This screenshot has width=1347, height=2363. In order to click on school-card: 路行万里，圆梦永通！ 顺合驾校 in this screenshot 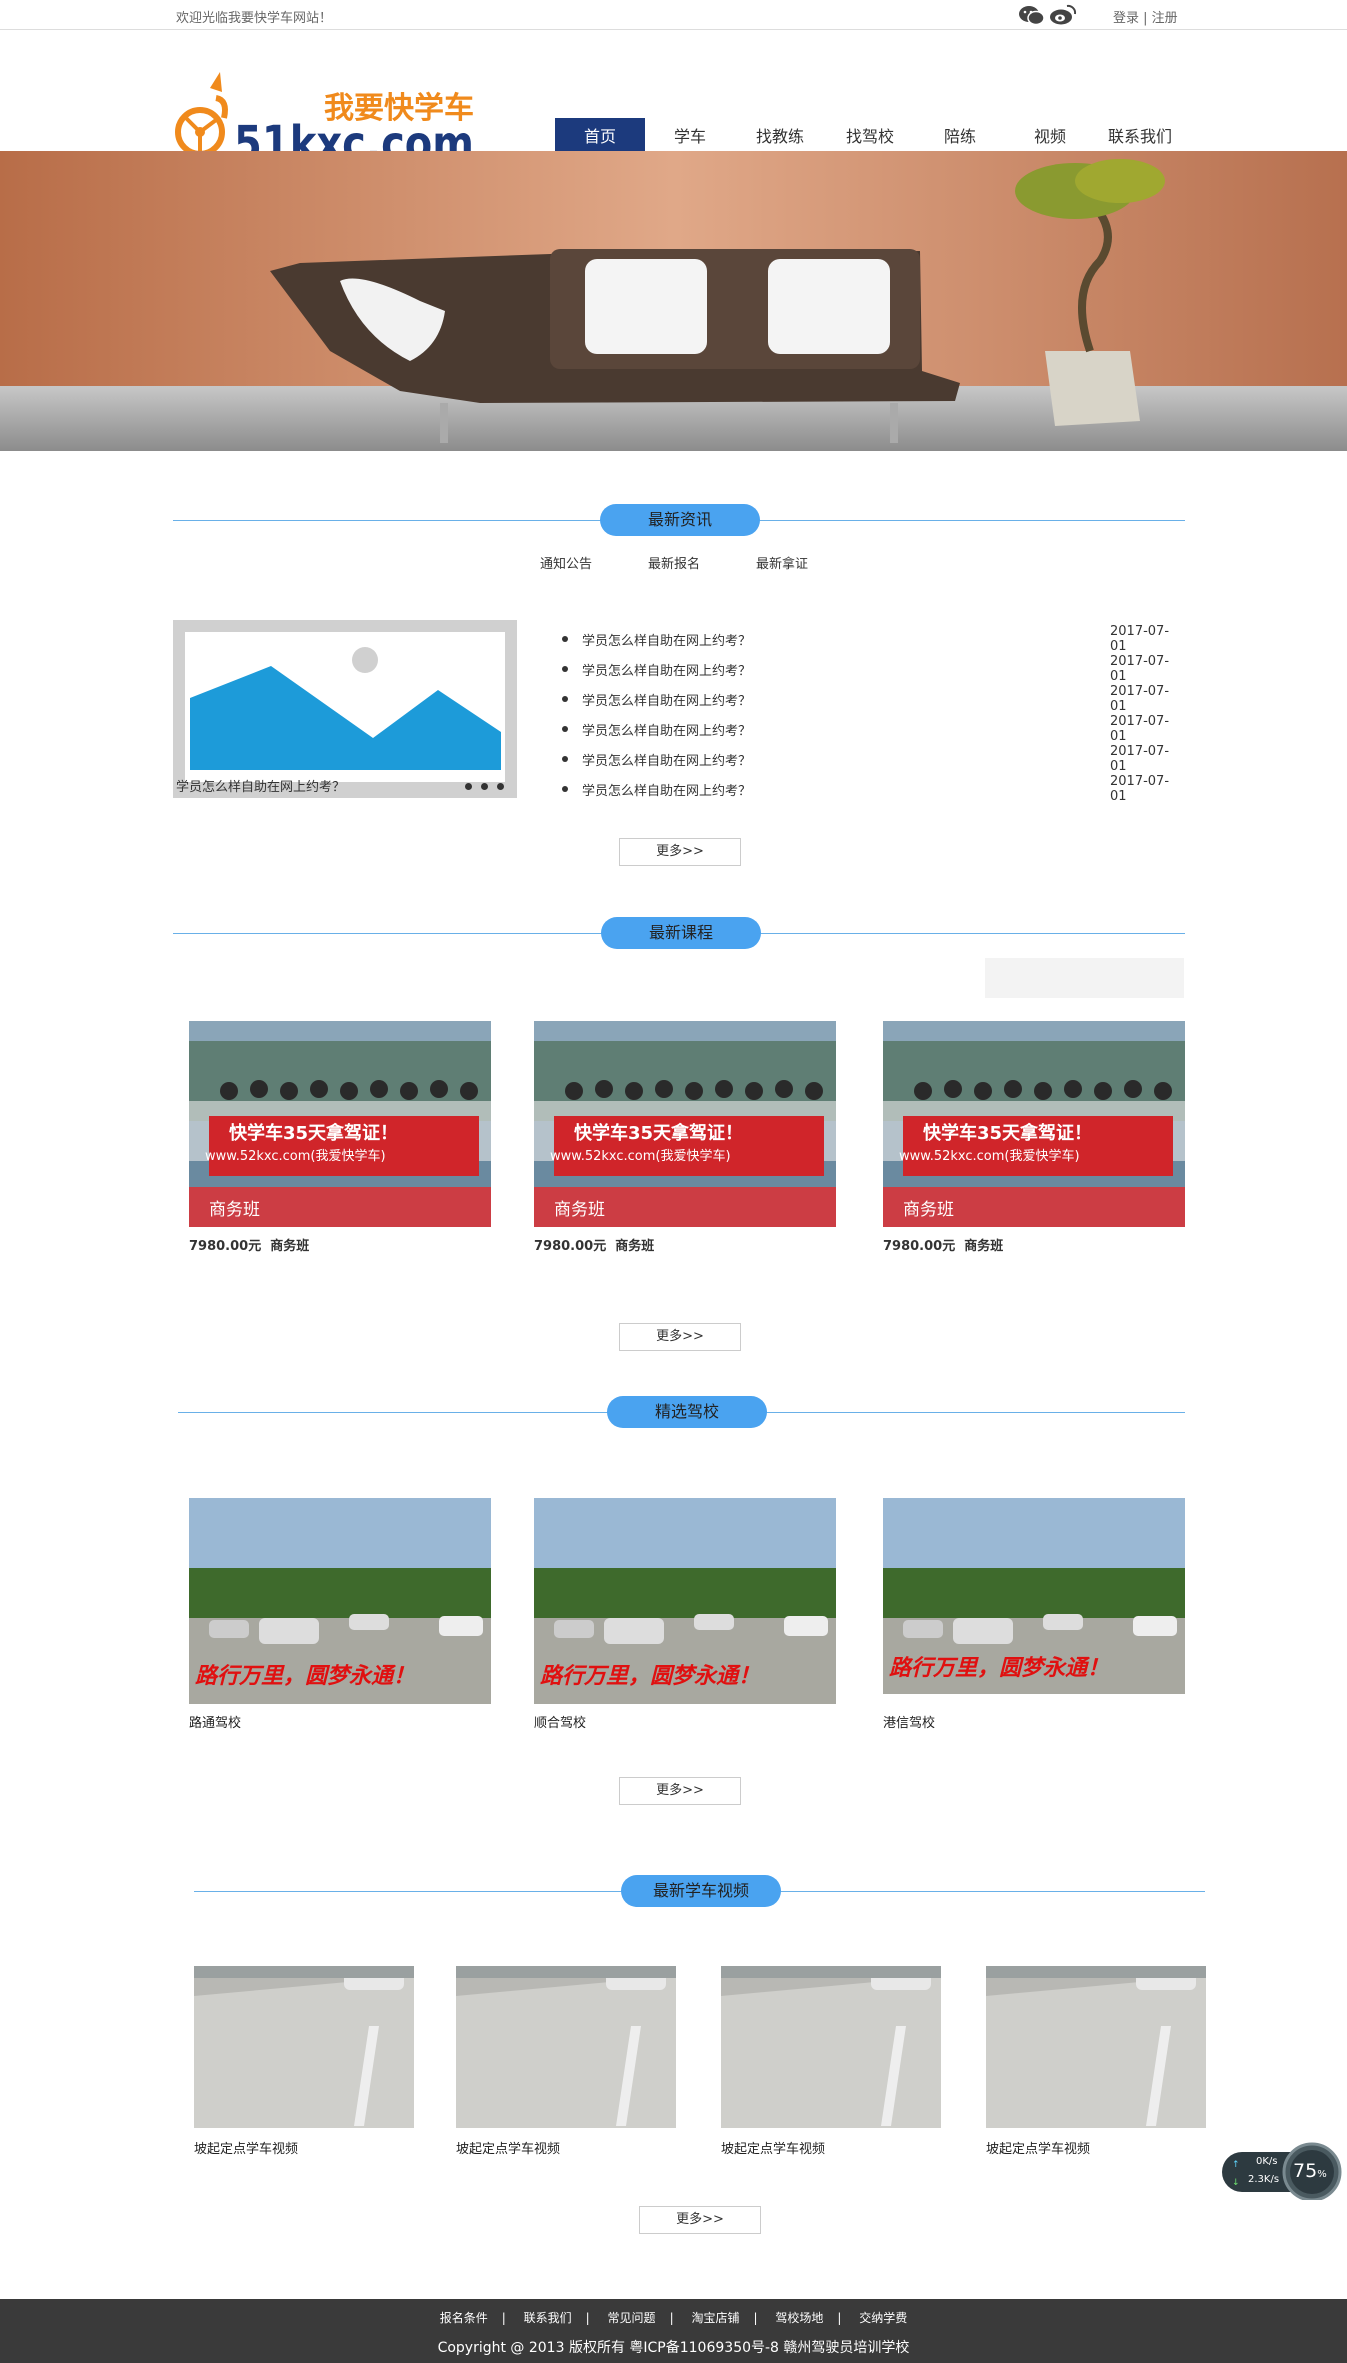, I will do `click(685, 1614)`.